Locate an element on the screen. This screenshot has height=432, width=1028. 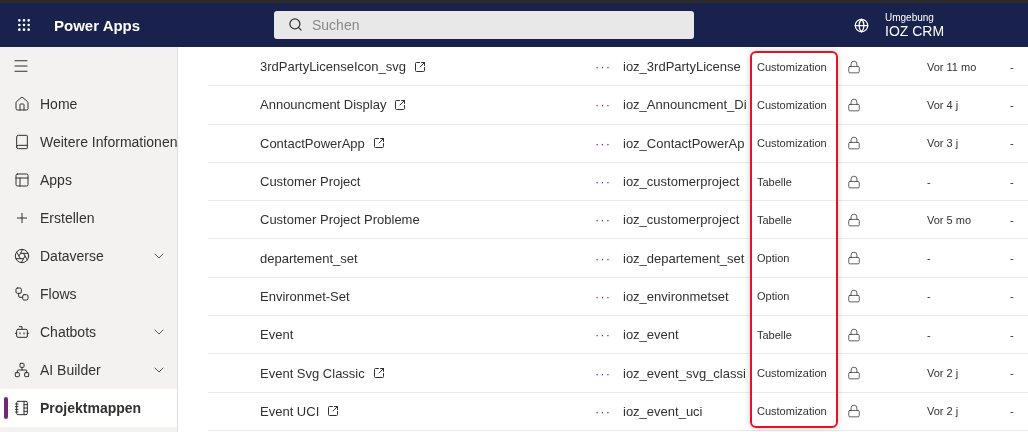
modified-cell-text: Vor 3 j is located at coordinates (943, 143).